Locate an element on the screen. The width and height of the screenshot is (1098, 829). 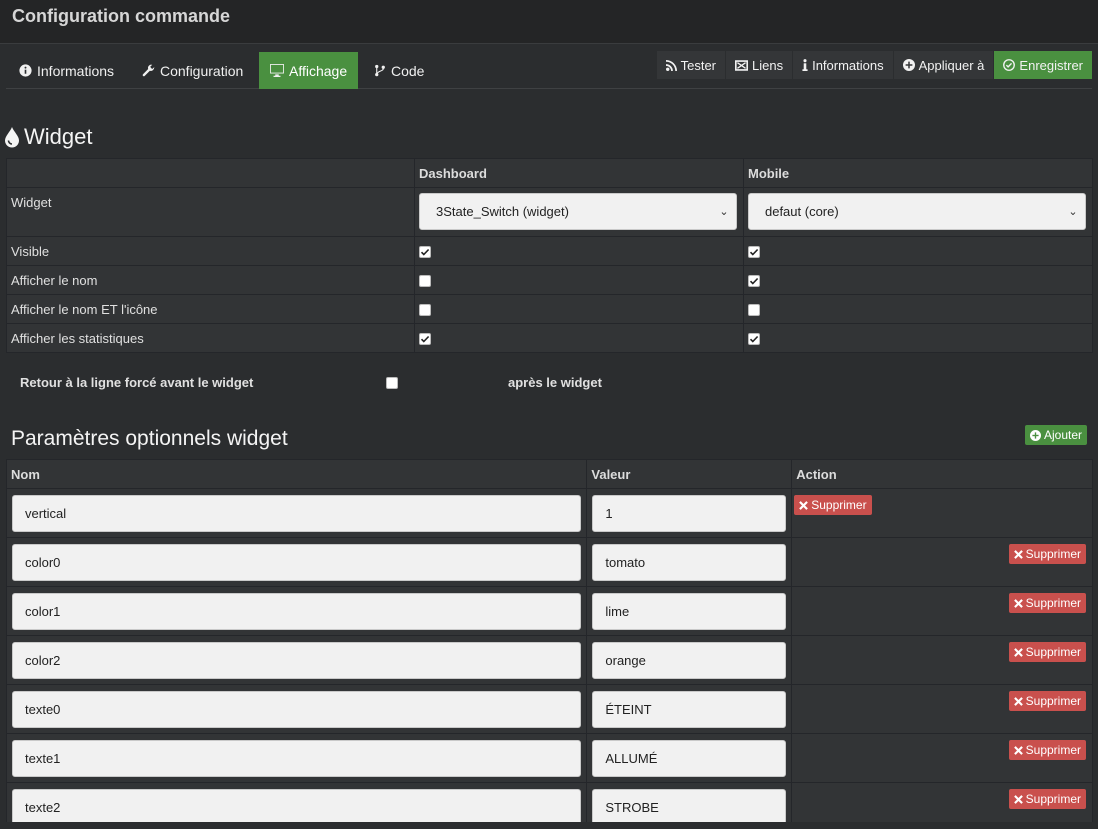
param-row: texte0 ÉTEINT Supprimer is located at coordinates (549, 709).